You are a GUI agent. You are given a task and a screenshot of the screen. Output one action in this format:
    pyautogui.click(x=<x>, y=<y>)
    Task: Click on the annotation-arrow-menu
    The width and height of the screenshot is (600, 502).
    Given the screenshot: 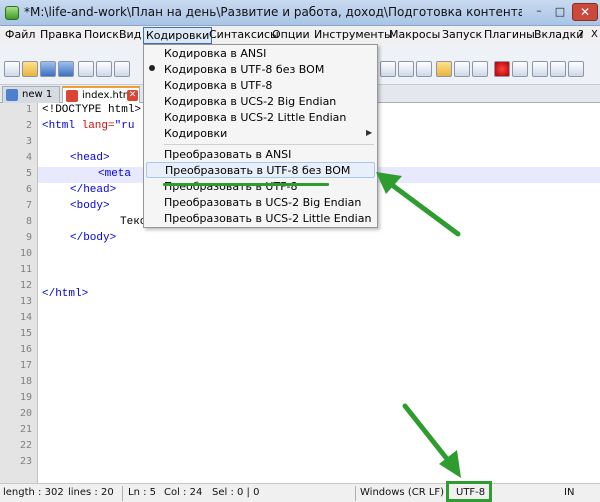 What is the action you would take?
    pyautogui.click(x=418, y=204)
    